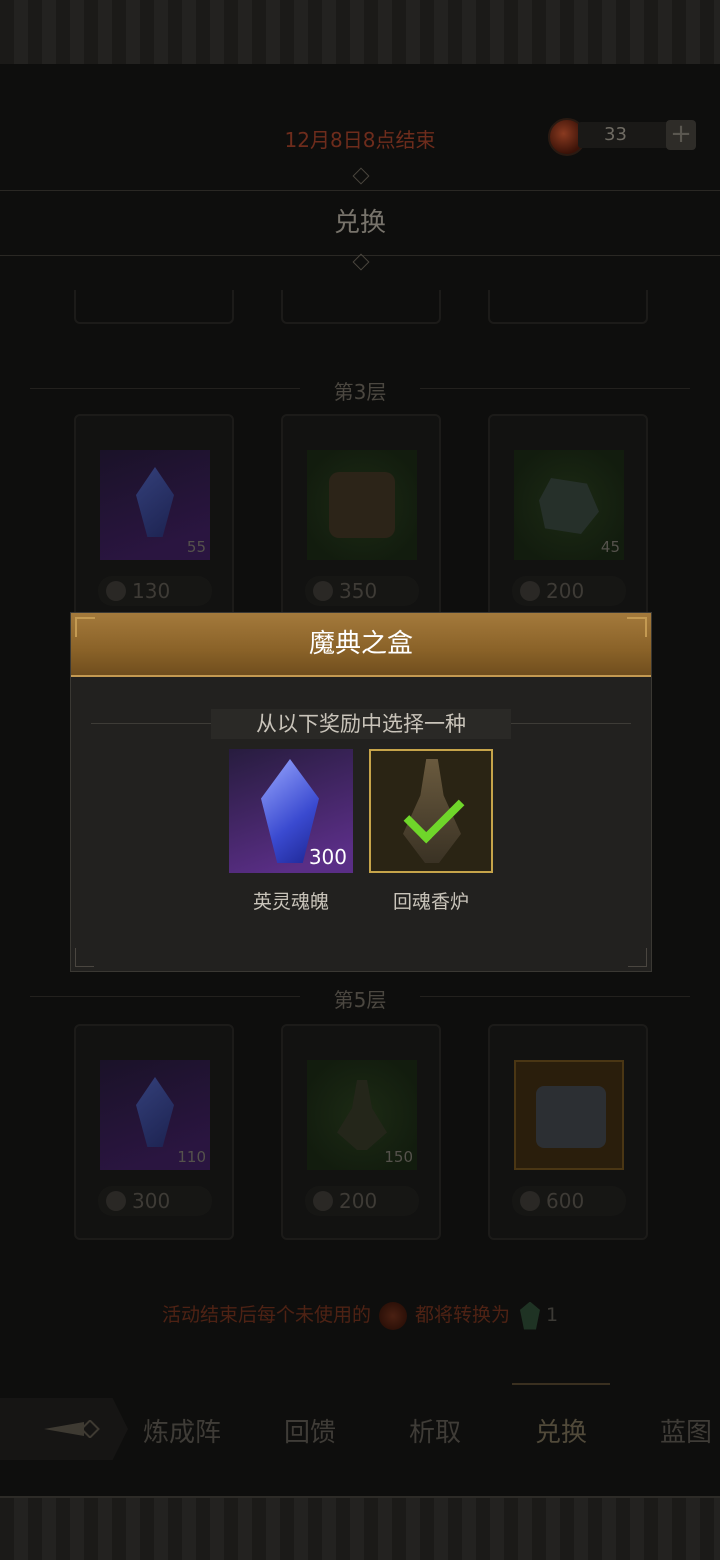 Image resolution: width=720 pixels, height=1560 pixels. I want to click on popup-title: 魔典之盒, so click(360, 644).